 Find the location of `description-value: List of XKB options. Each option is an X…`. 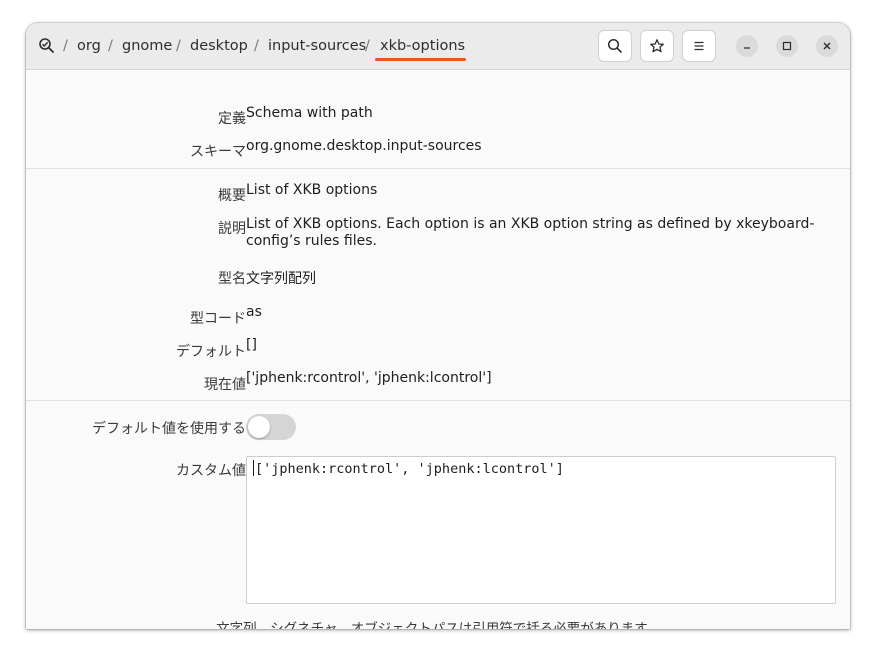

description-value: List of XKB options. Each option is an X… is located at coordinates (530, 232).